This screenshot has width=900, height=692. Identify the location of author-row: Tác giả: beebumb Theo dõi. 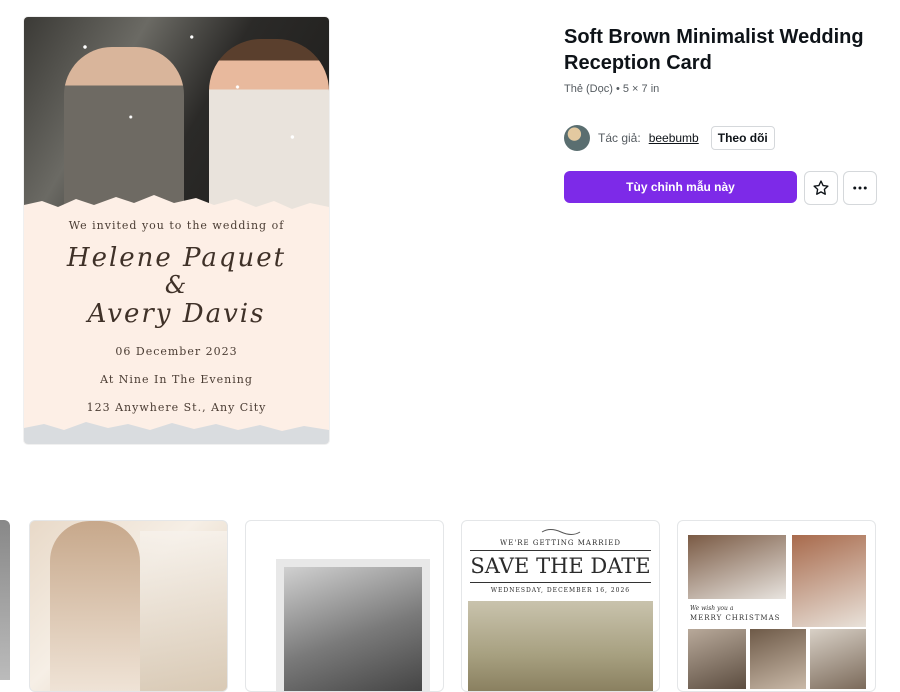
(669, 138).